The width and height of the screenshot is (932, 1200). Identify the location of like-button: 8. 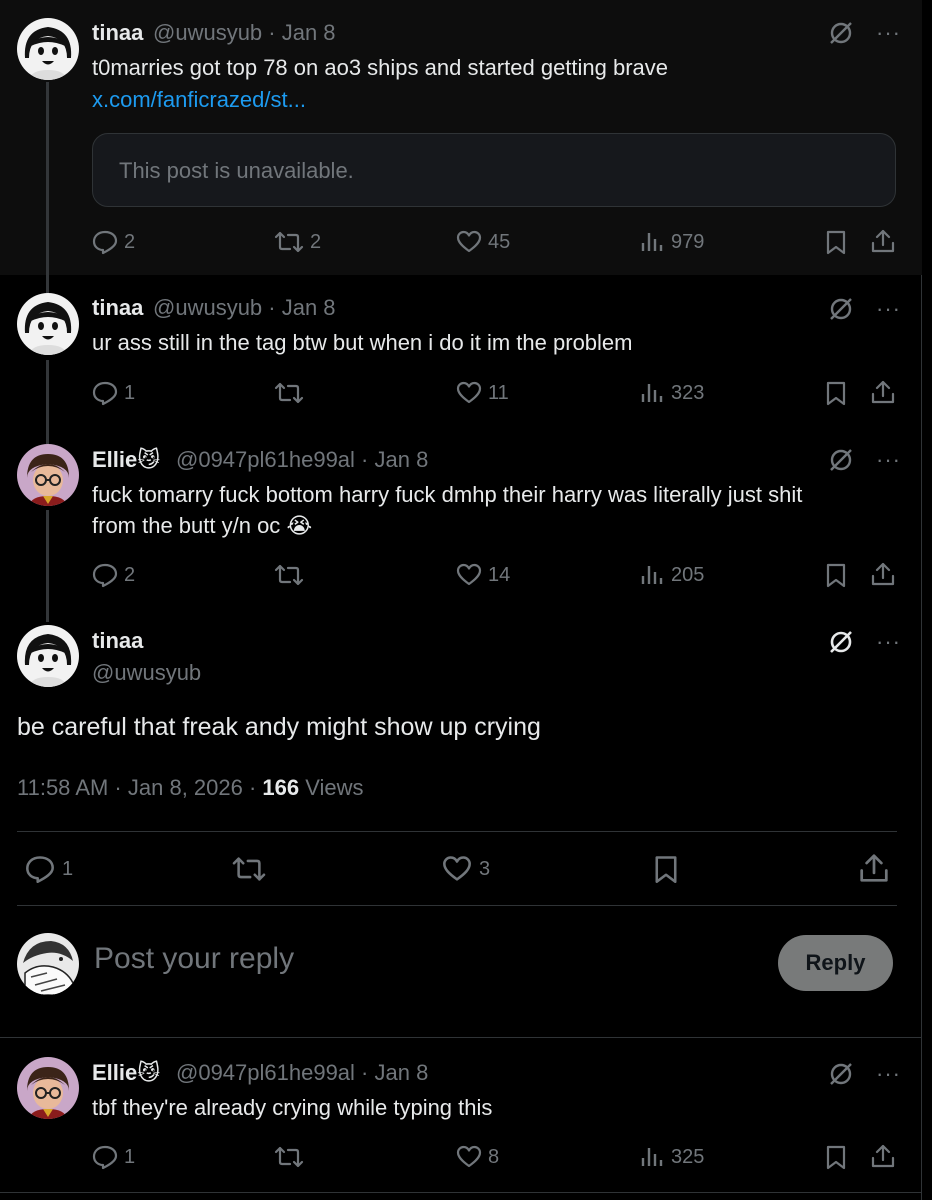
(477, 1157).